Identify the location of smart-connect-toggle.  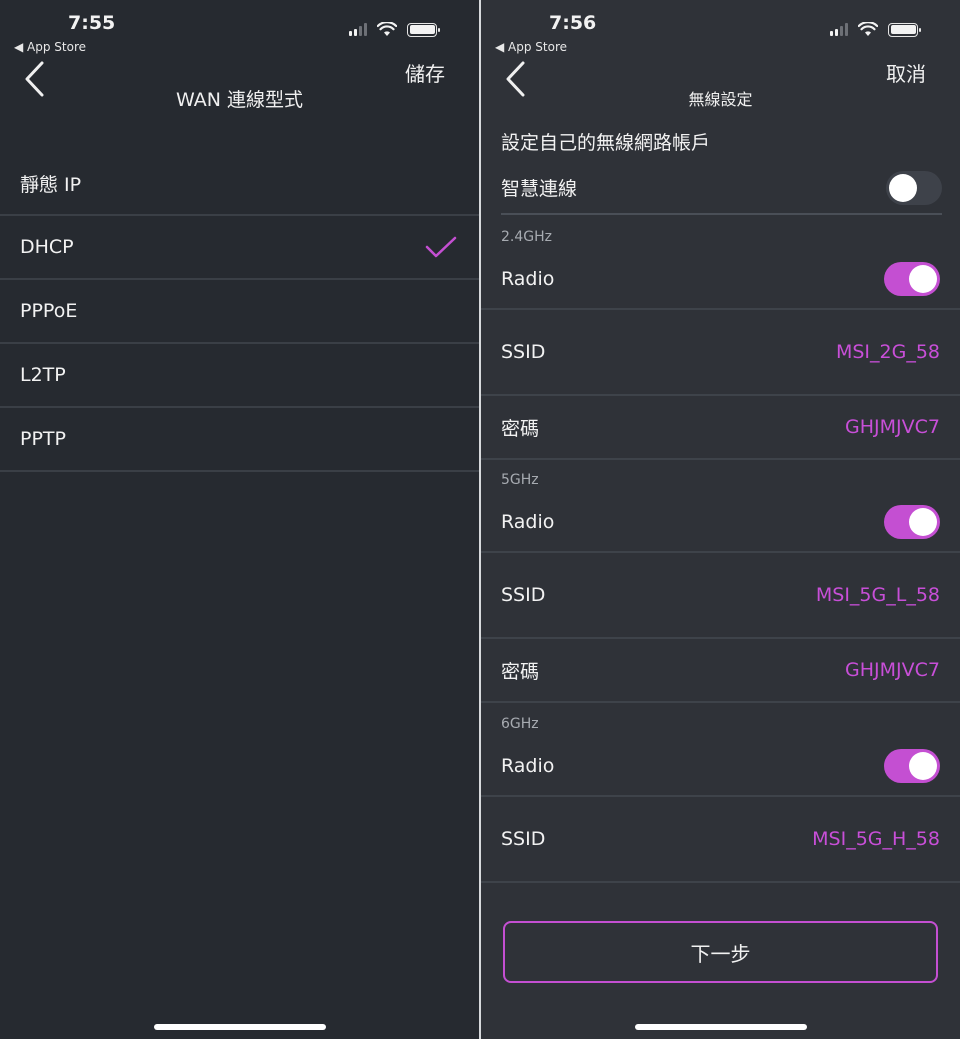
(914, 187).